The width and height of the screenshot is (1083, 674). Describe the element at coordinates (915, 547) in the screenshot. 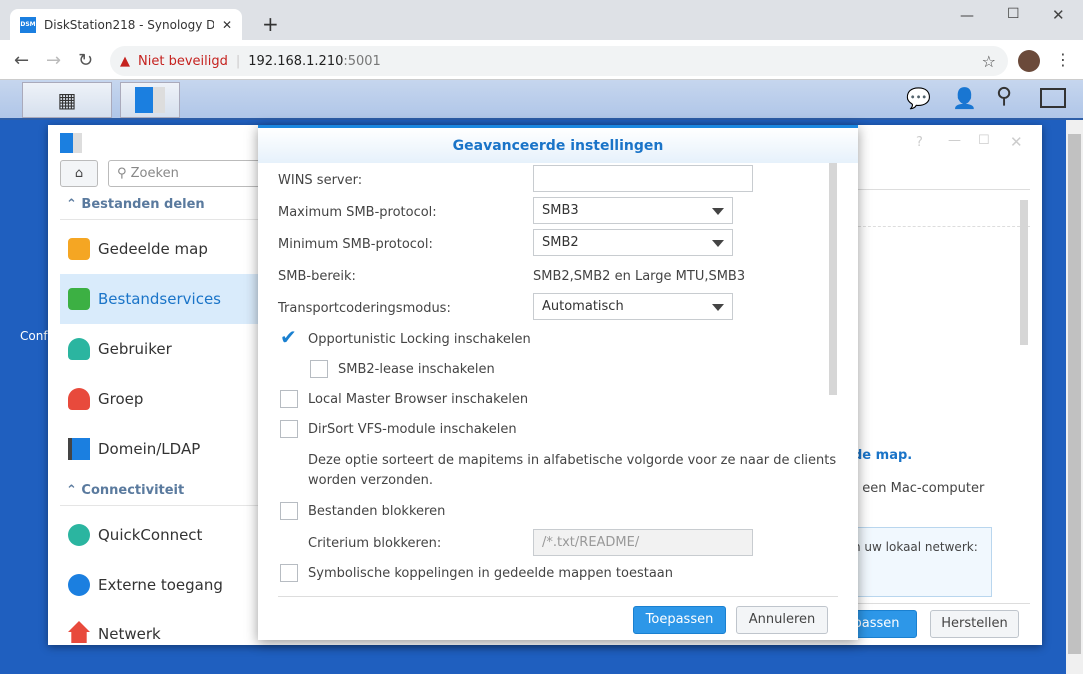

I see `info-box-text: n uw lokaal netwerk:` at that location.